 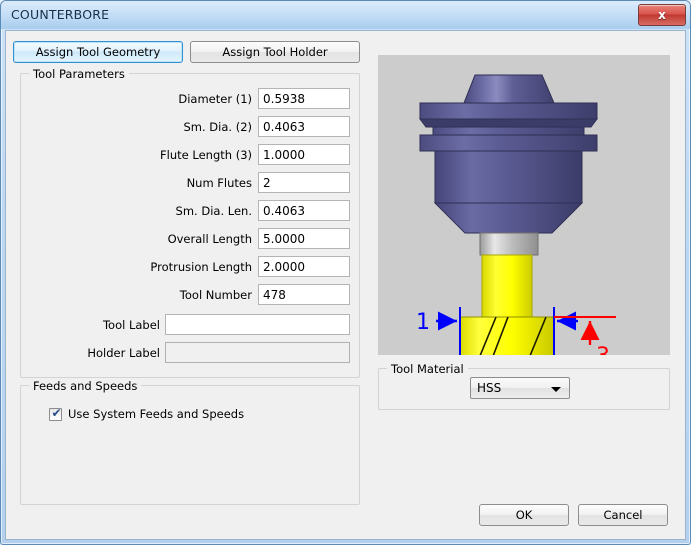 I want to click on label-protrusion-length: Protrusion Length, so click(x=201, y=267).